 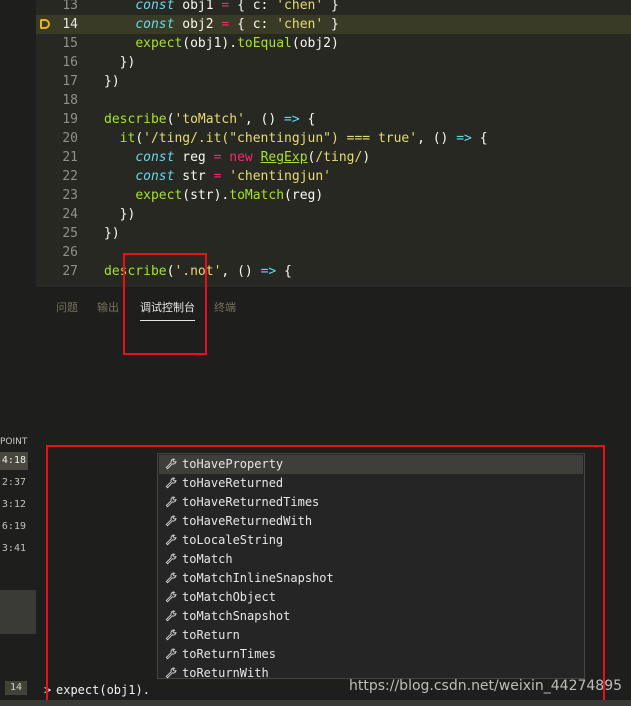 I want to click on code-line: 23 expect(str).toMatch(reg), so click(x=333, y=195).